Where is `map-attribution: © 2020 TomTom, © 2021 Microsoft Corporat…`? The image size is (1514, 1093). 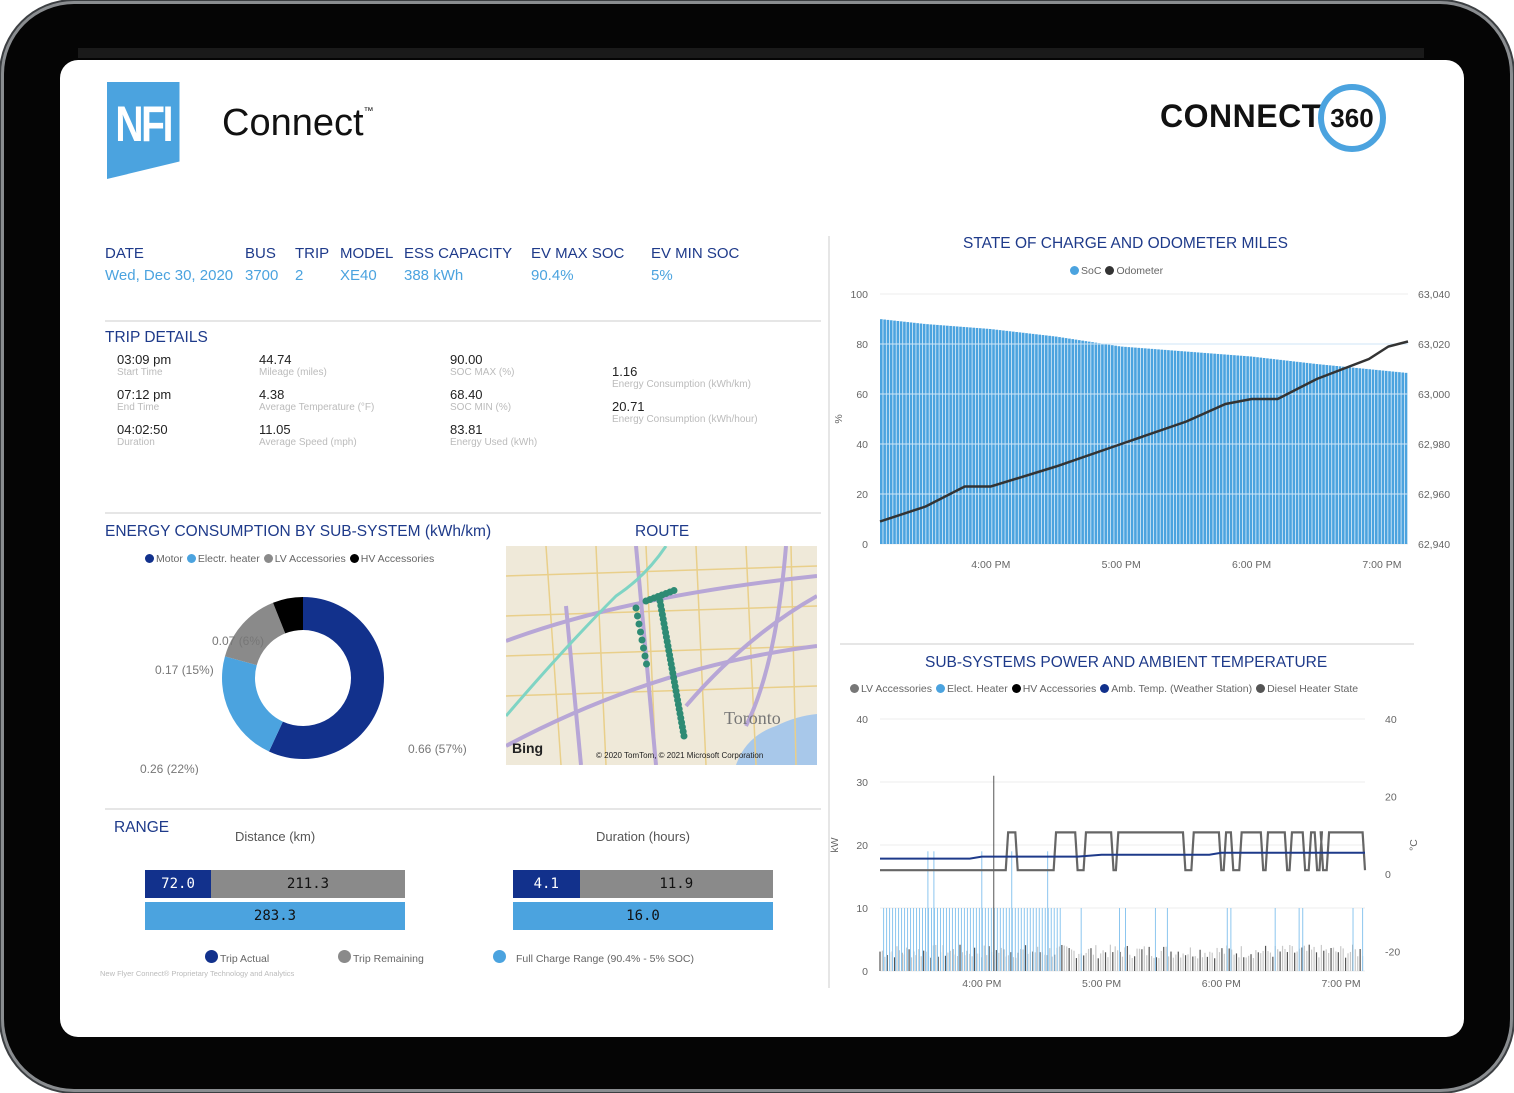
map-attribution: © 2020 TomTom, © 2021 Microsoft Corporat… is located at coordinates (679, 755).